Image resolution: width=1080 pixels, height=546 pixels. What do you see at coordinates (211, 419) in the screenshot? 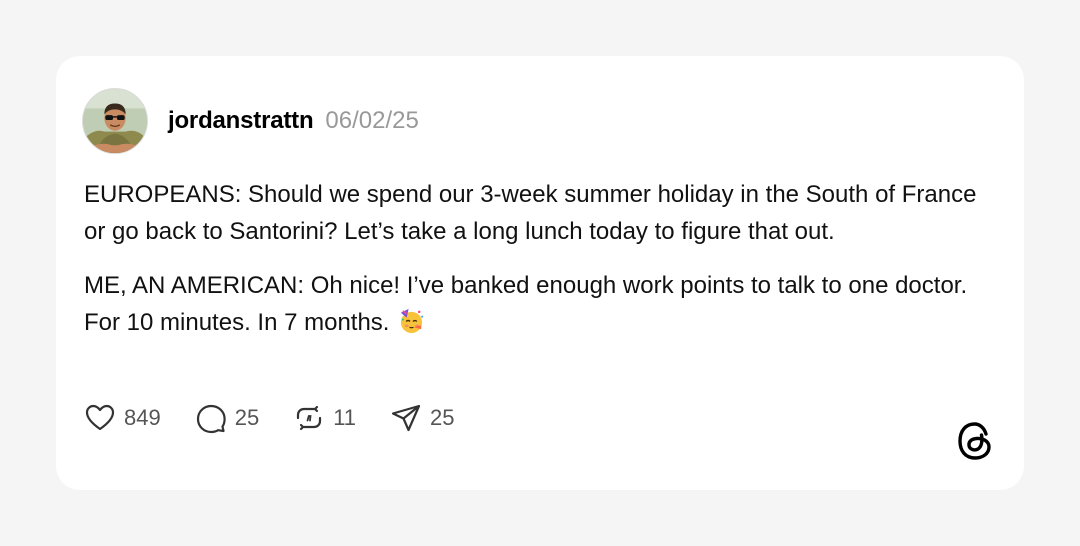
I see `comment-bubble-icon` at bounding box center [211, 419].